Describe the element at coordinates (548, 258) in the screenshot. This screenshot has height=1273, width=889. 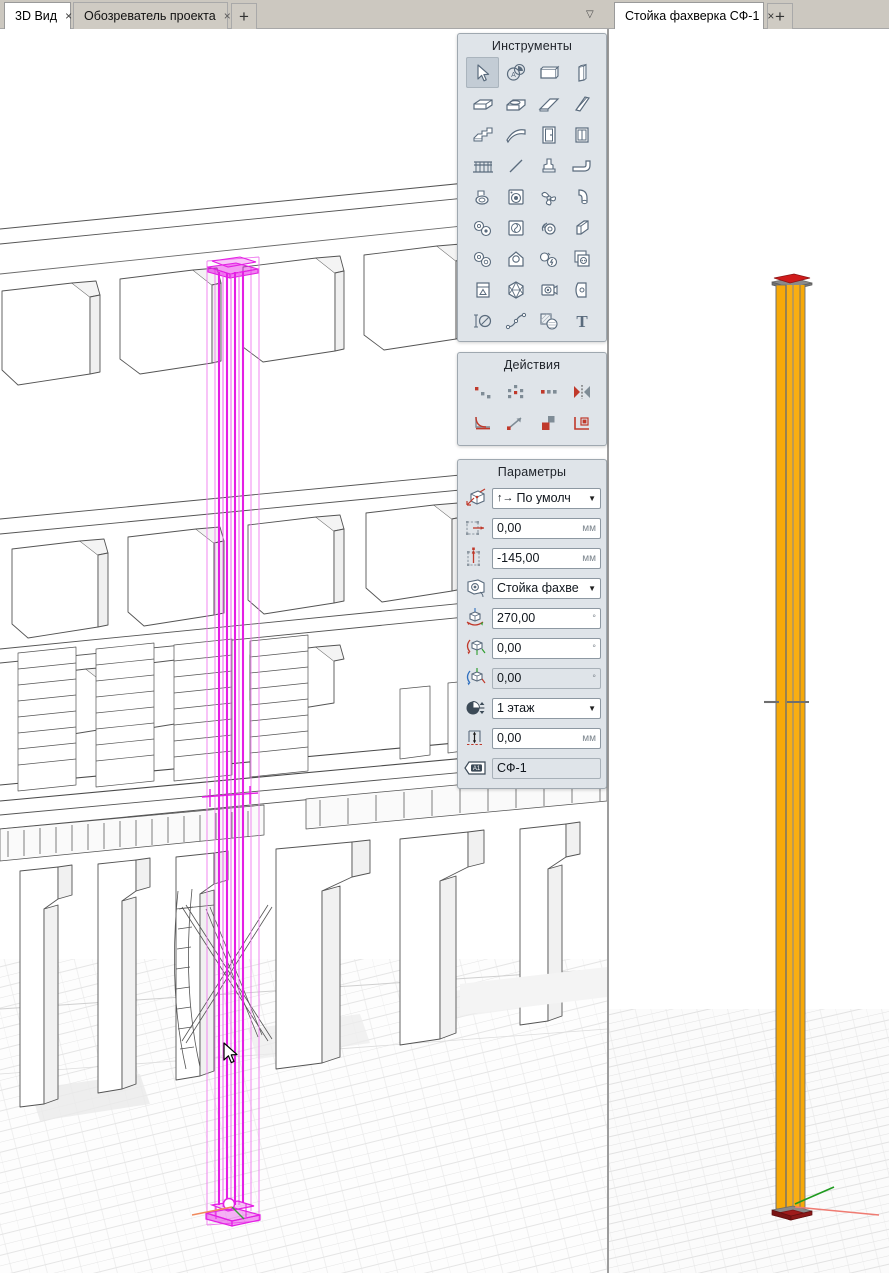
I see `tool-electric-icon` at that location.